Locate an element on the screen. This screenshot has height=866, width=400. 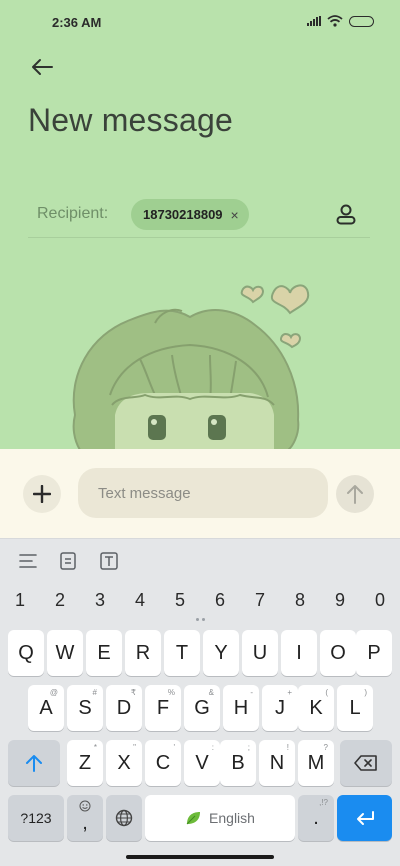
key-q: Q is located at coordinates (26, 653).